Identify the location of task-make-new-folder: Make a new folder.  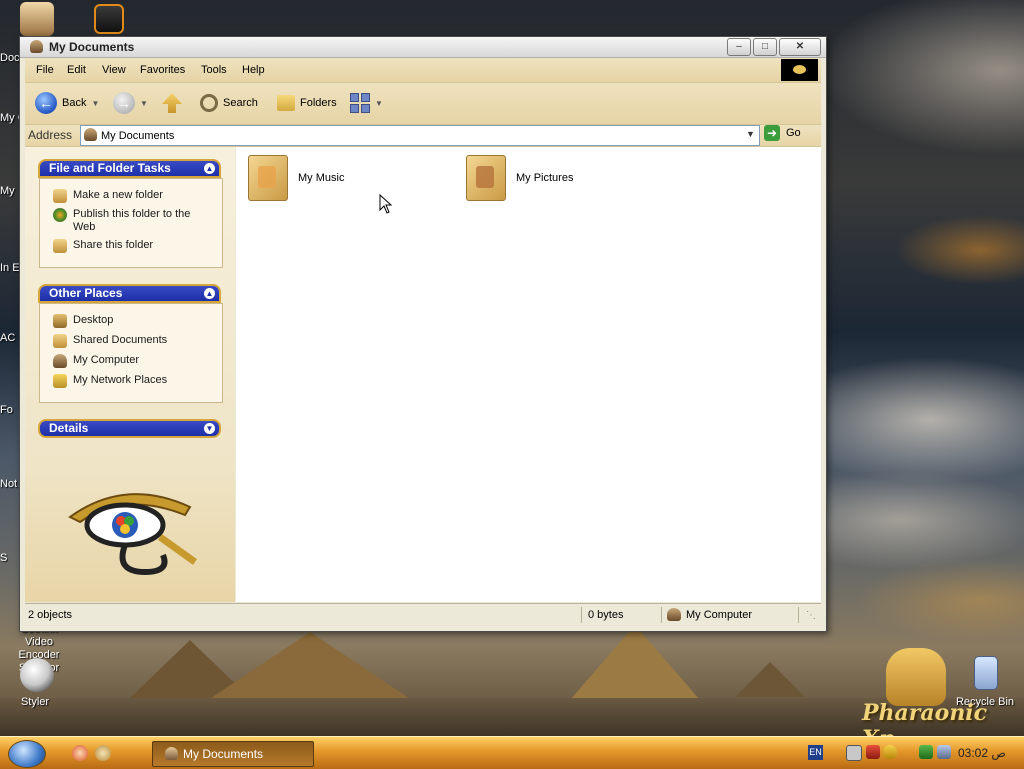
(133, 196).